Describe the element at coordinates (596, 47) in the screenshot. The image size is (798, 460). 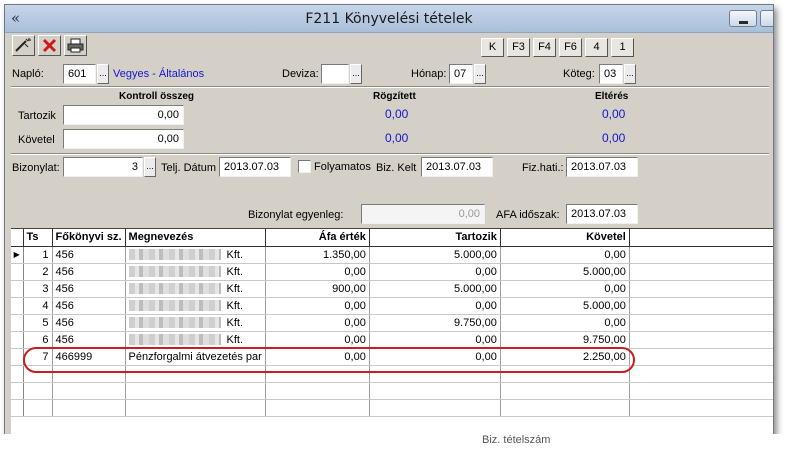
I see `key-button-4: 4` at that location.